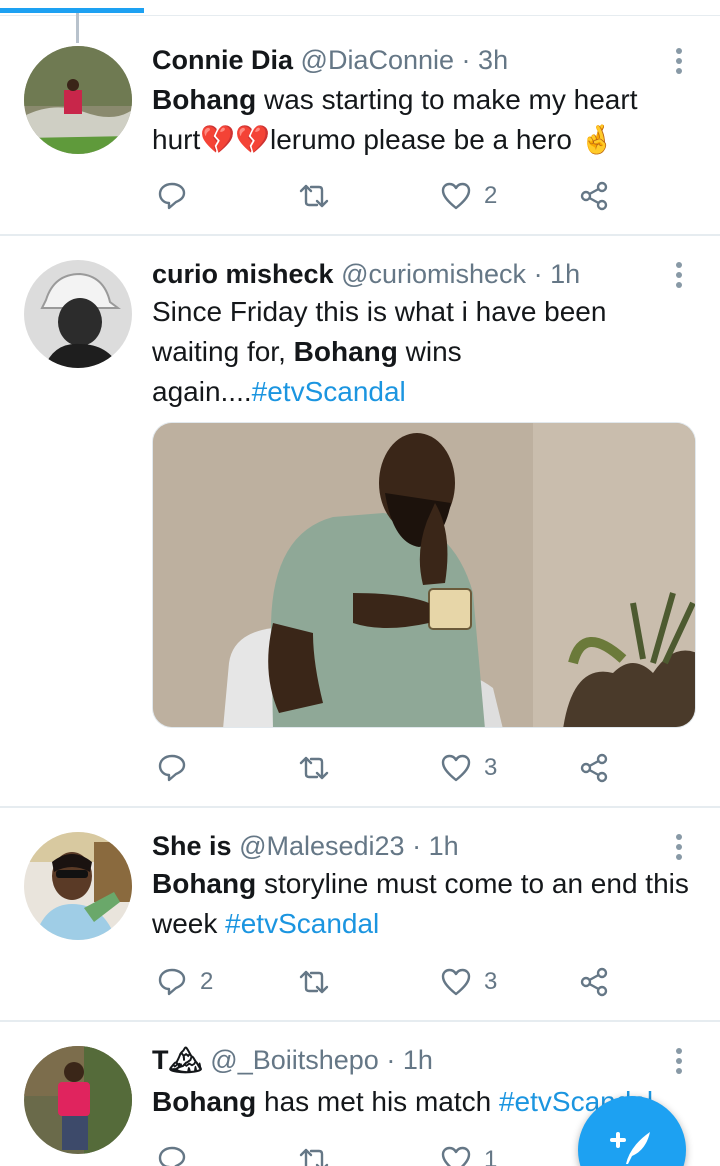  Describe the element at coordinates (433, 274) in the screenshot. I see `user-handle: @curiomisheck` at that location.